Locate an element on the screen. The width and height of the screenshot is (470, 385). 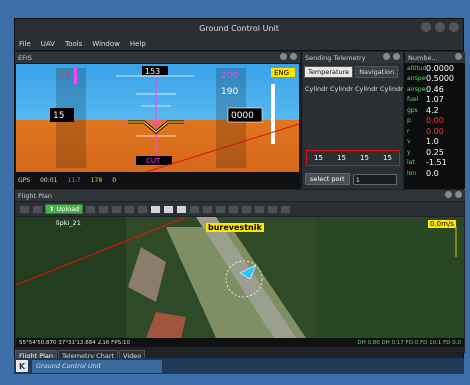
number-value: 1.07 is located at coordinates (435, 100).